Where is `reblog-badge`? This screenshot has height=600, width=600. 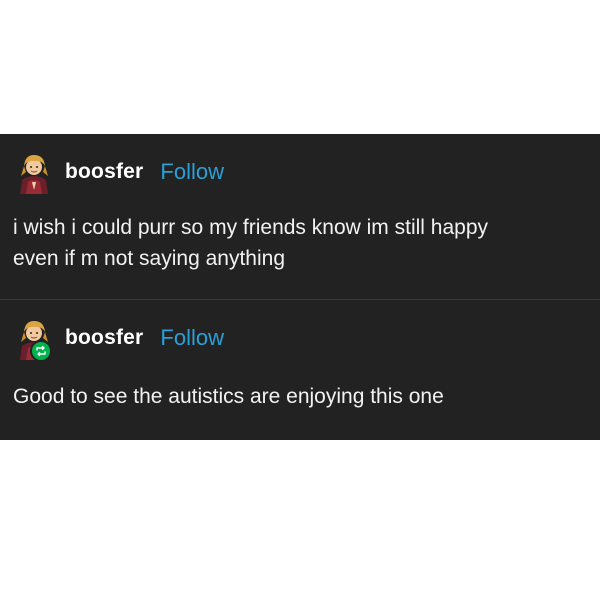 reblog-badge is located at coordinates (41, 351).